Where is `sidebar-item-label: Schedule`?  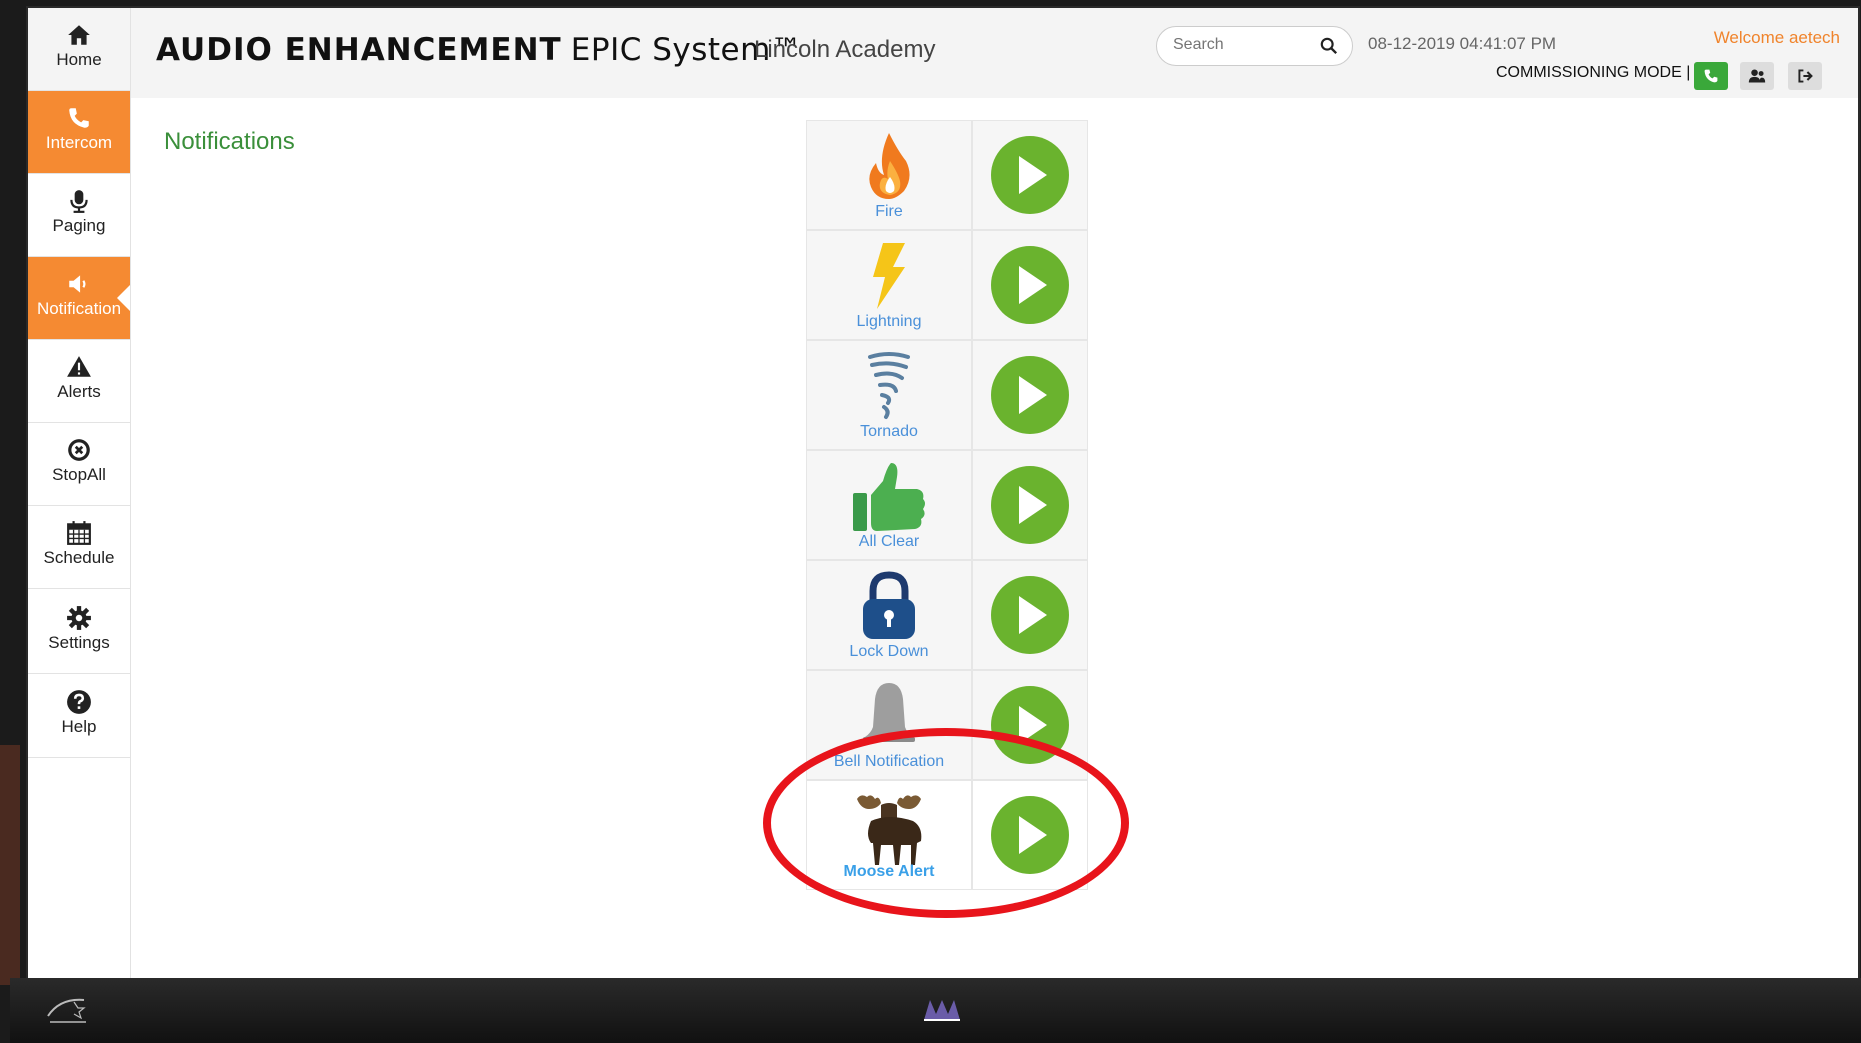 sidebar-item-label: Schedule is located at coordinates (79, 557).